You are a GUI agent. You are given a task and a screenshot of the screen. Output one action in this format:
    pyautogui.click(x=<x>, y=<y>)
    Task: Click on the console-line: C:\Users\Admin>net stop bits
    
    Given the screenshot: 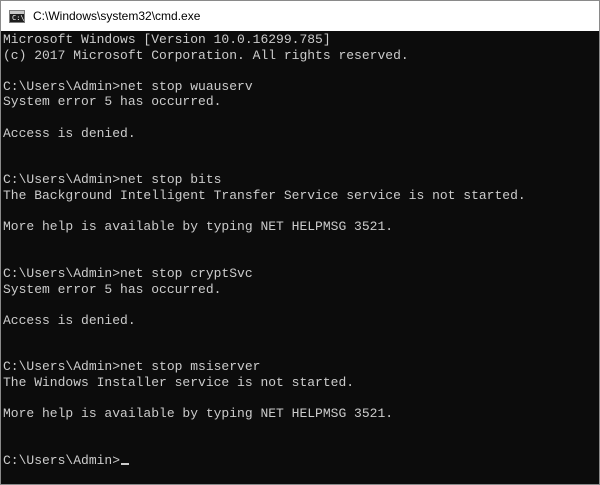 What is the action you would take?
    pyautogui.click(x=112, y=180)
    